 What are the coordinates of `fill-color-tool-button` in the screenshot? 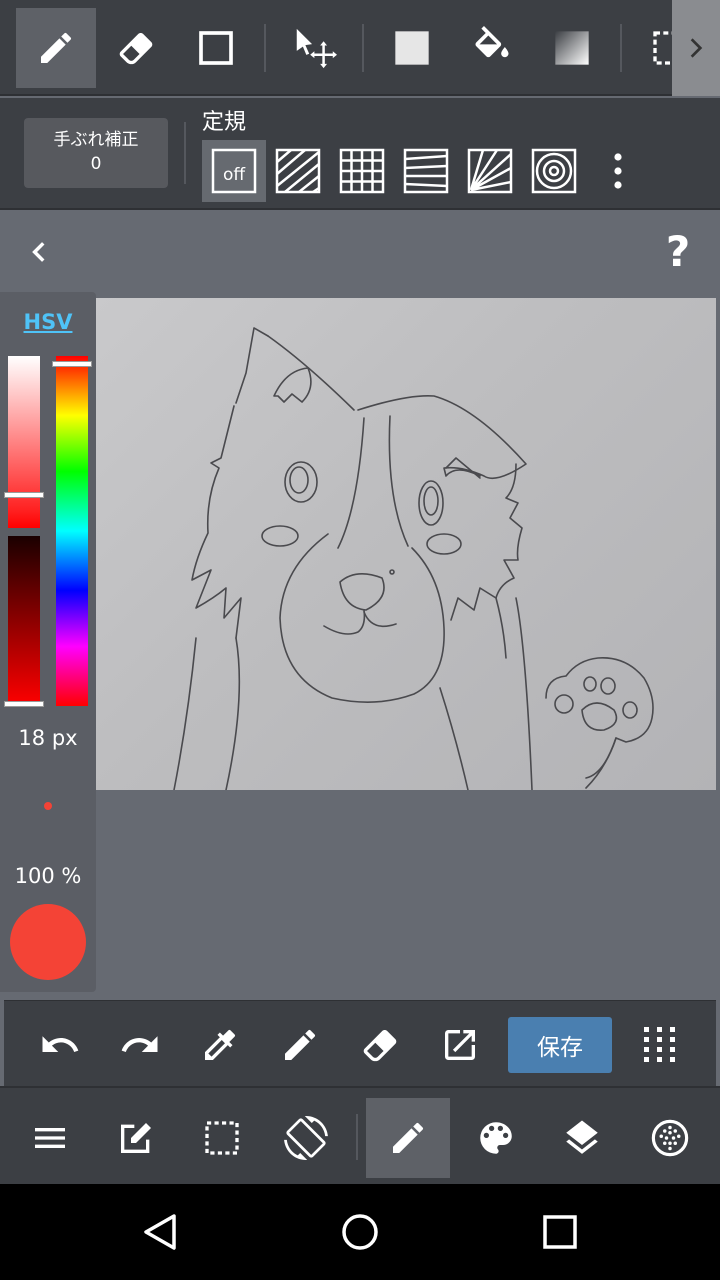 It's located at (412, 48).